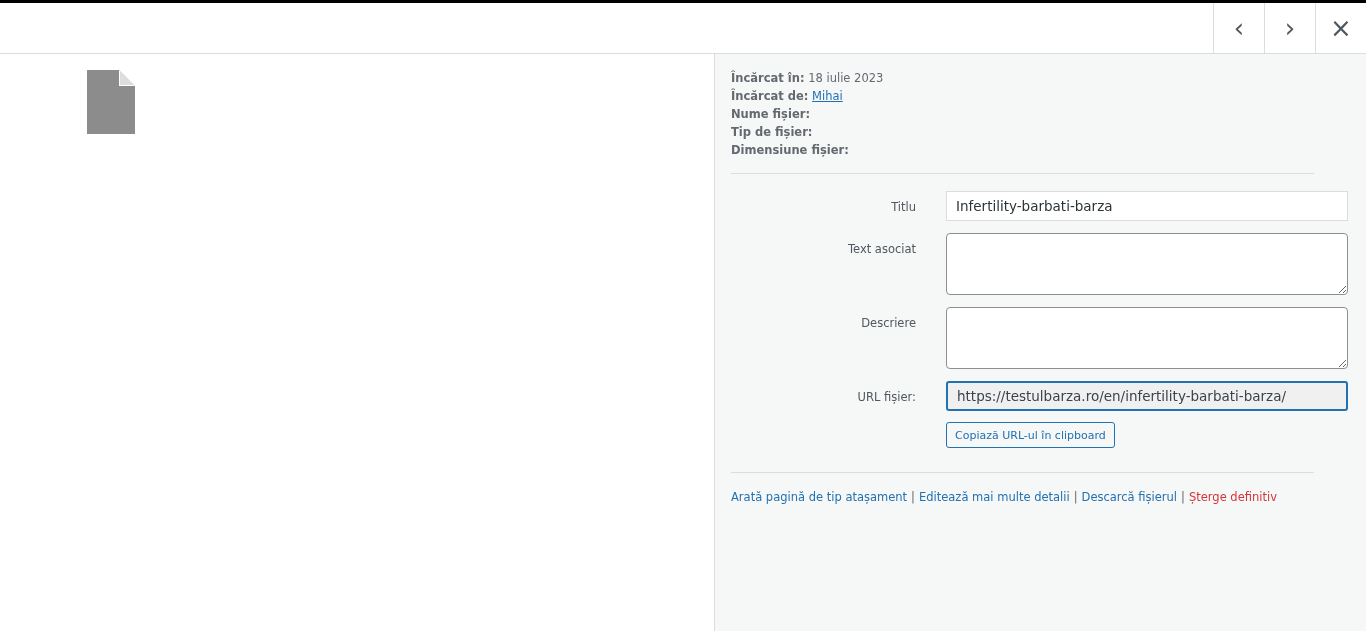  Describe the element at coordinates (994, 497) in the screenshot. I see `action-link: Editează mai multe detalii` at that location.